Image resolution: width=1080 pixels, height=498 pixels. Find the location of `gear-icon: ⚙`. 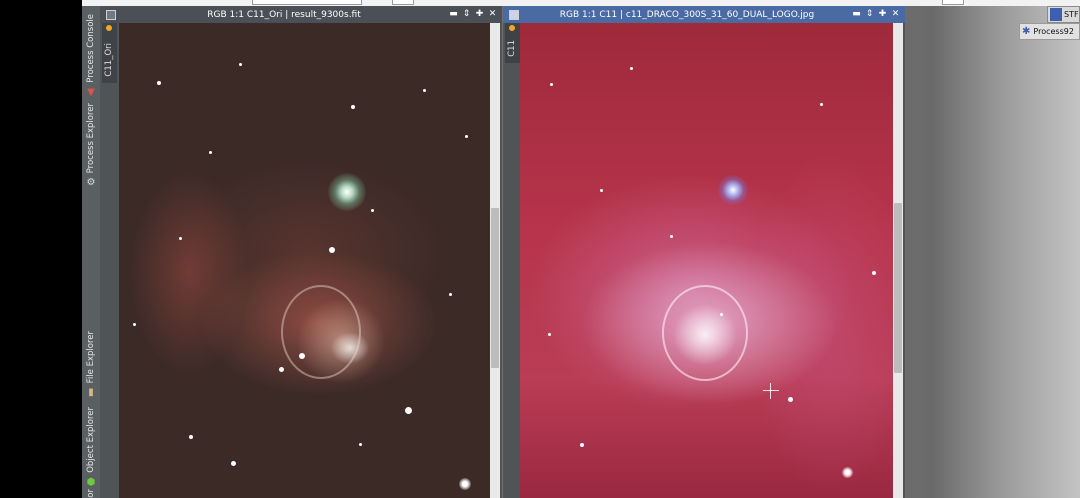

gear-icon: ⚙ is located at coordinates (91, 182).